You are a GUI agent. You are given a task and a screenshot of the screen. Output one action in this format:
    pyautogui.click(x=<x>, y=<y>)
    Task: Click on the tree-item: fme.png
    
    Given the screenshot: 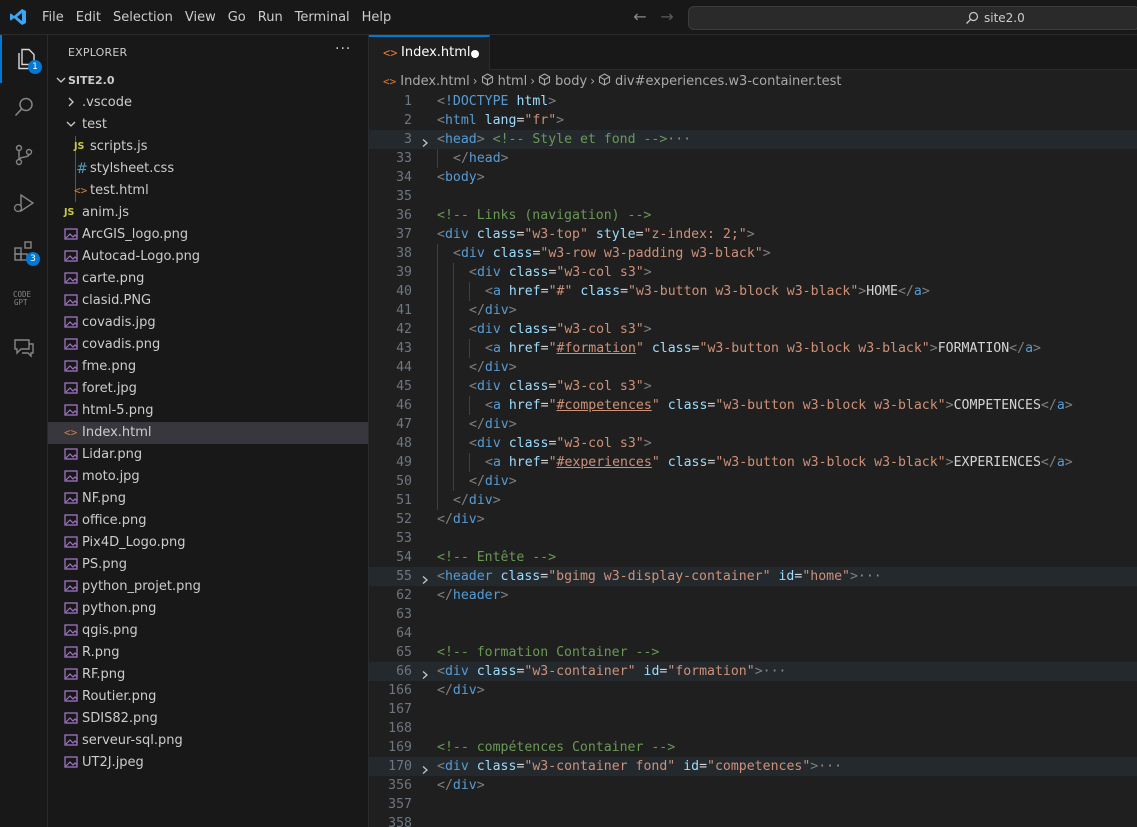 What is the action you would take?
    pyautogui.click(x=208, y=367)
    